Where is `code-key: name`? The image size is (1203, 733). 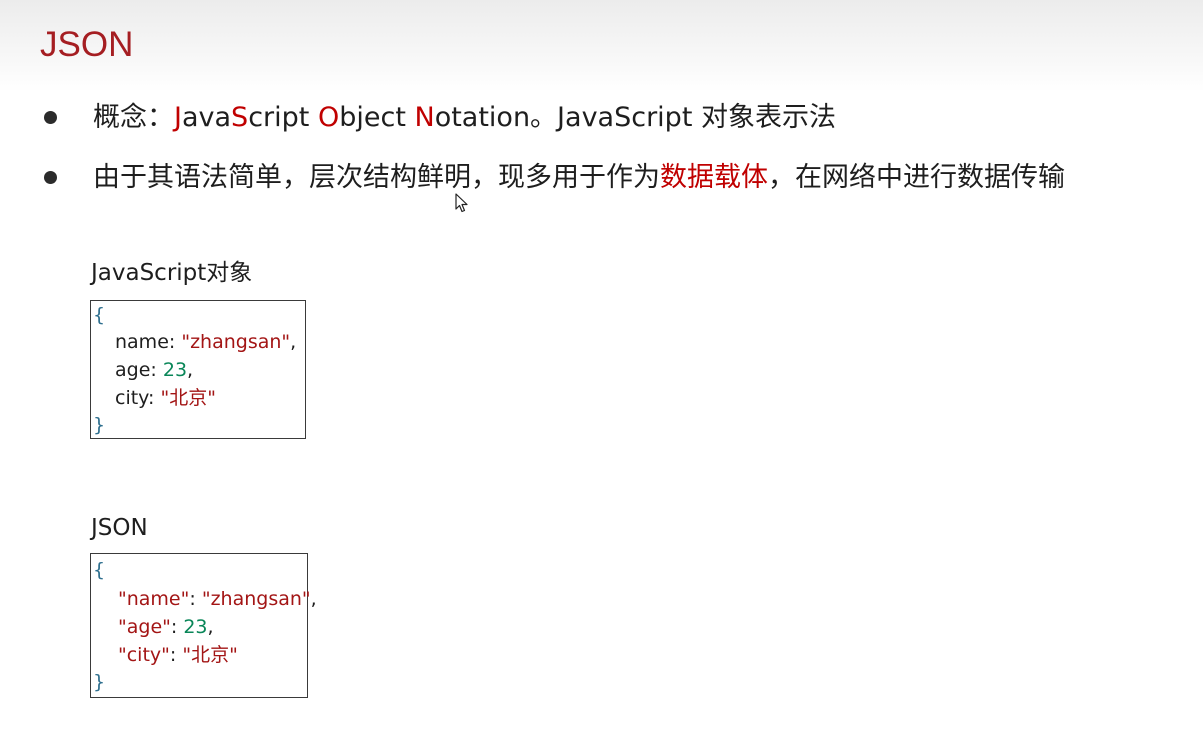 code-key: name is located at coordinates (142, 342).